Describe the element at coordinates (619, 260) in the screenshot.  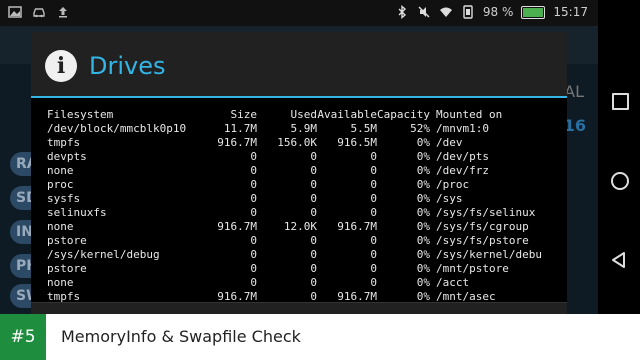
I see `back-button` at that location.